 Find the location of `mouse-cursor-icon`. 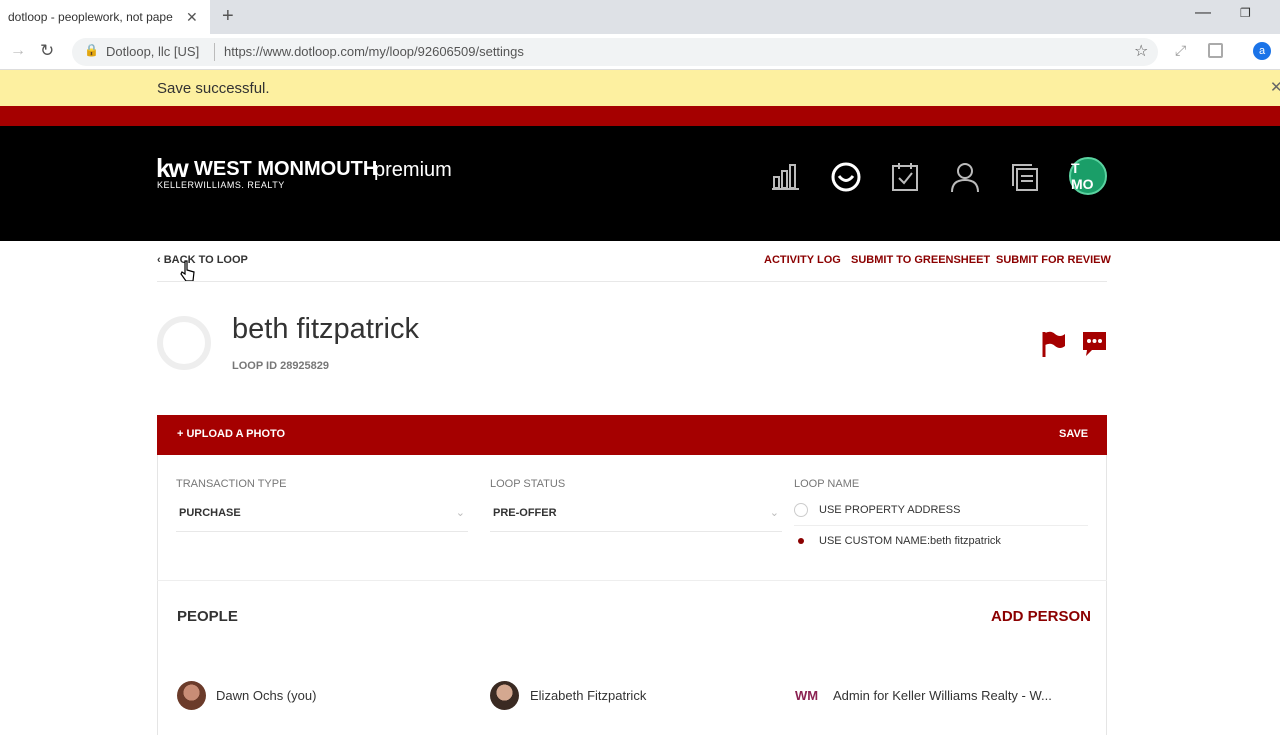

mouse-cursor-icon is located at coordinates (188, 274).